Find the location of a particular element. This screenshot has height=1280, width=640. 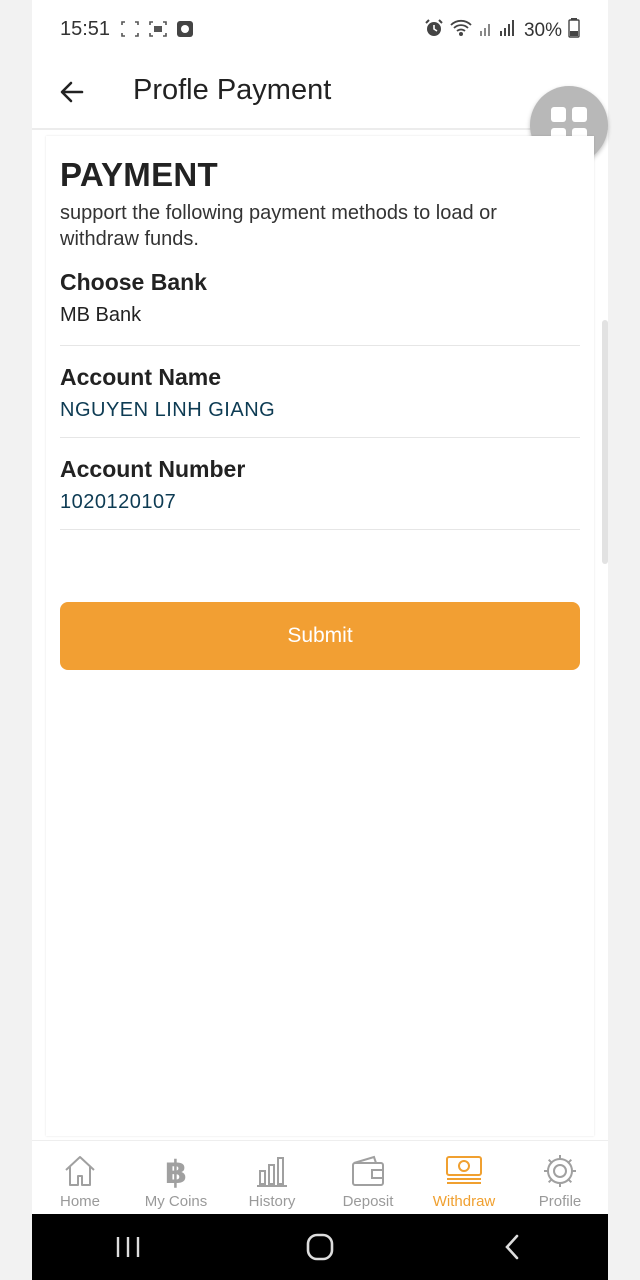

nav-item-deposit: Deposit is located at coordinates (368, 1178).